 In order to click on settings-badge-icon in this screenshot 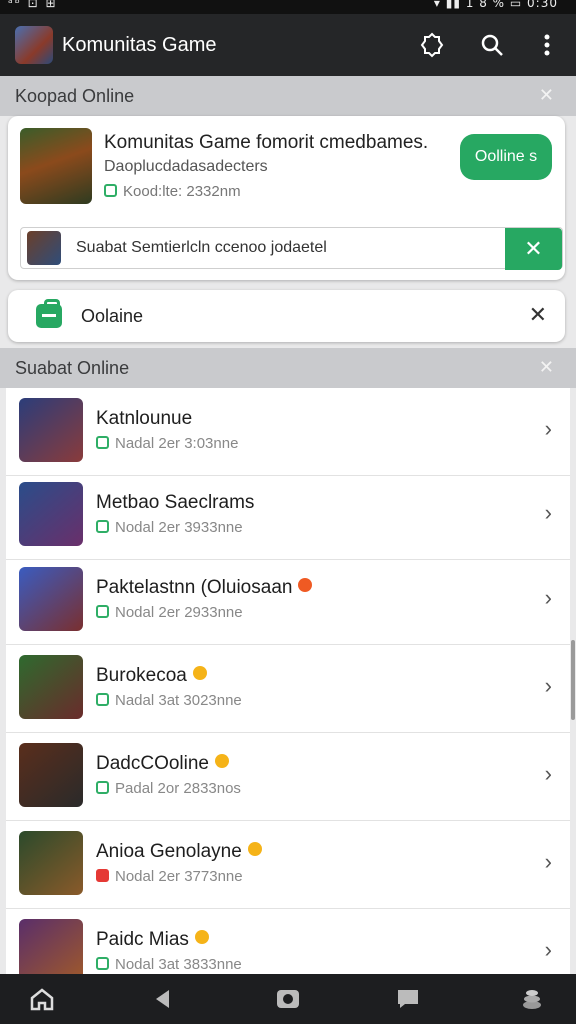, I will do `click(432, 45)`.